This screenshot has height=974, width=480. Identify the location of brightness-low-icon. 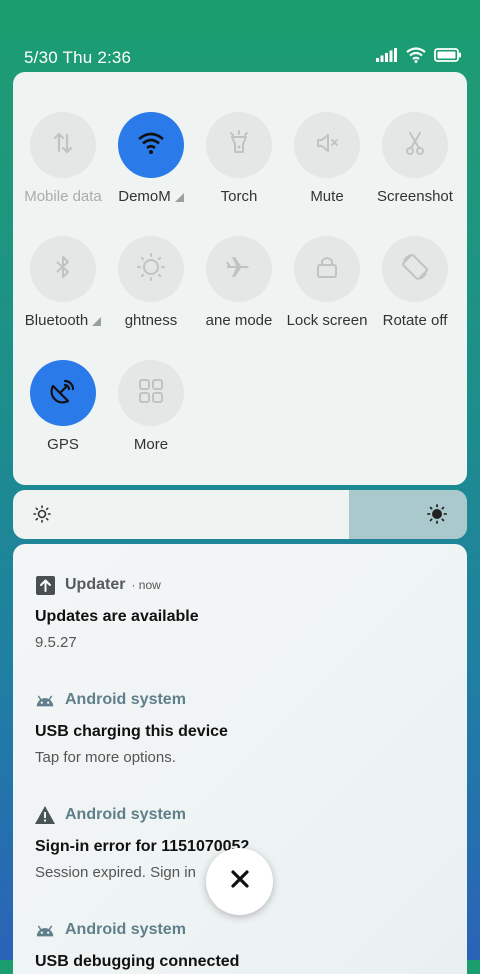
(42, 516).